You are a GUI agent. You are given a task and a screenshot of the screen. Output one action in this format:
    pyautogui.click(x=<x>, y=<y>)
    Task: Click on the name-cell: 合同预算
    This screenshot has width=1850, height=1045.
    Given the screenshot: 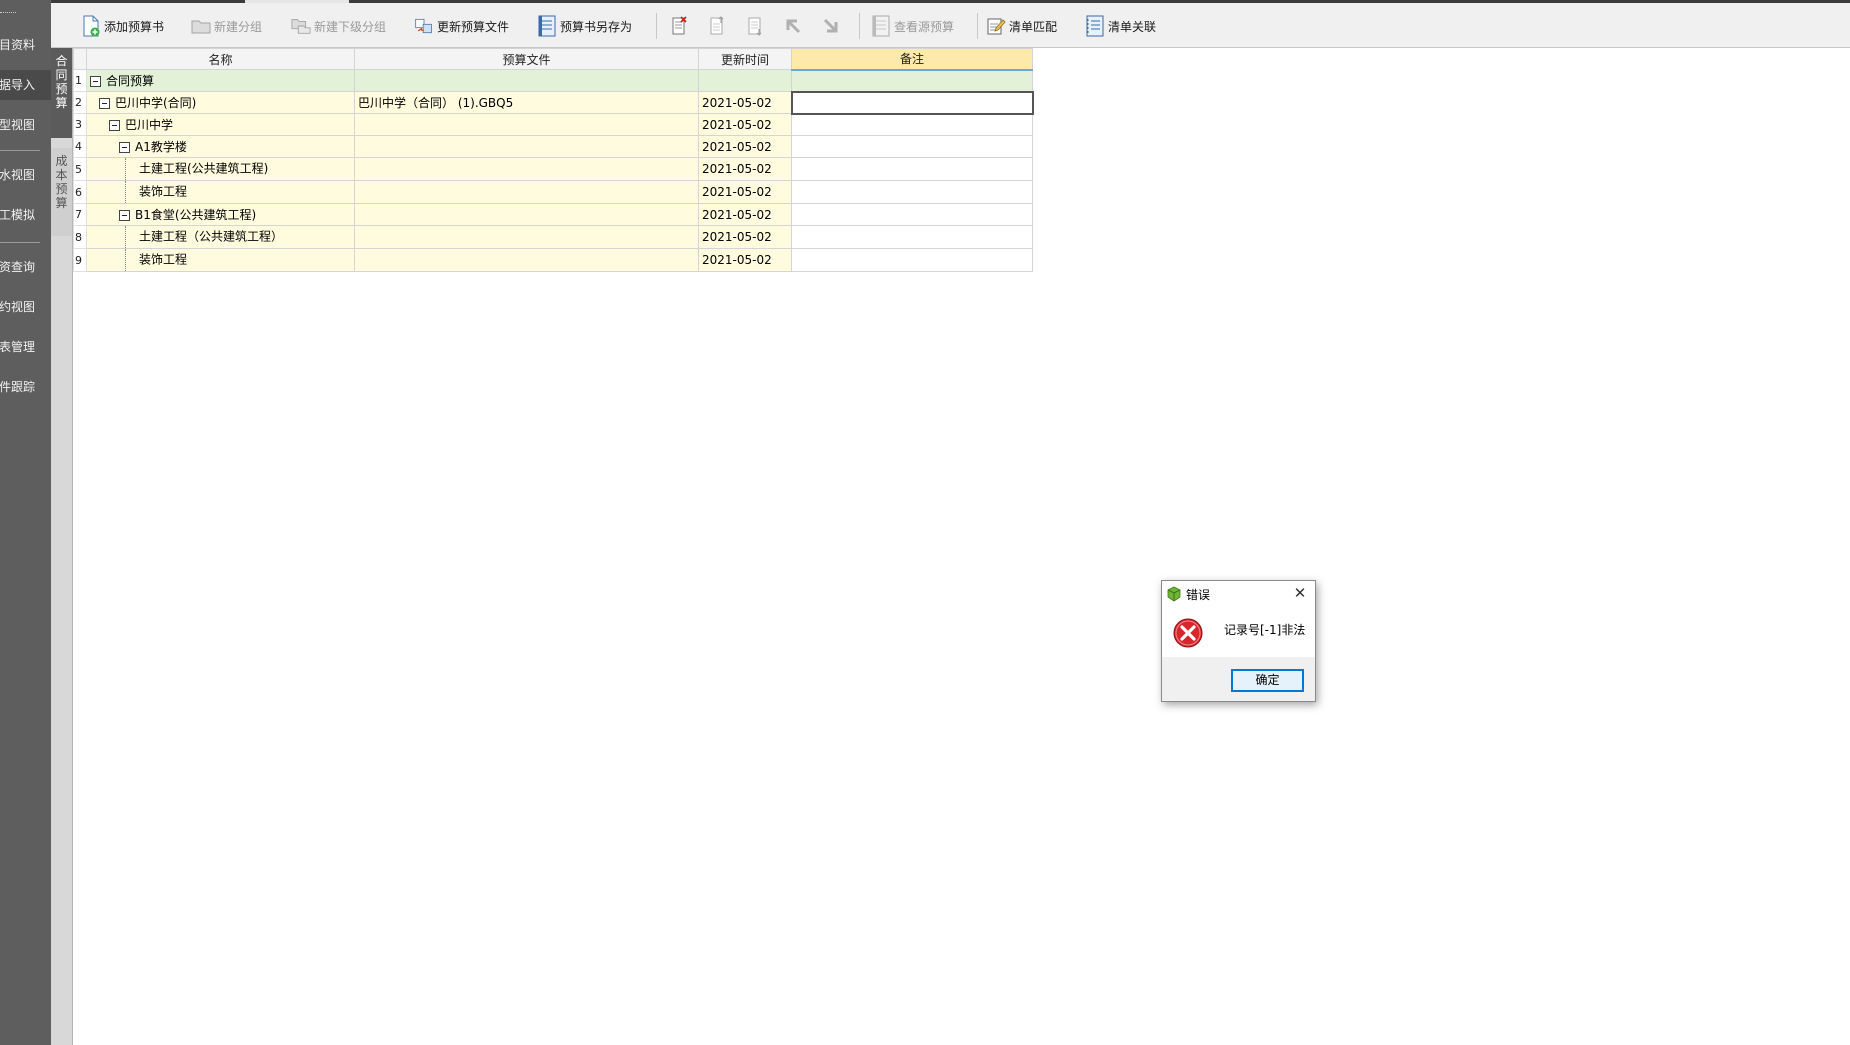 What is the action you would take?
    pyautogui.click(x=220, y=80)
    